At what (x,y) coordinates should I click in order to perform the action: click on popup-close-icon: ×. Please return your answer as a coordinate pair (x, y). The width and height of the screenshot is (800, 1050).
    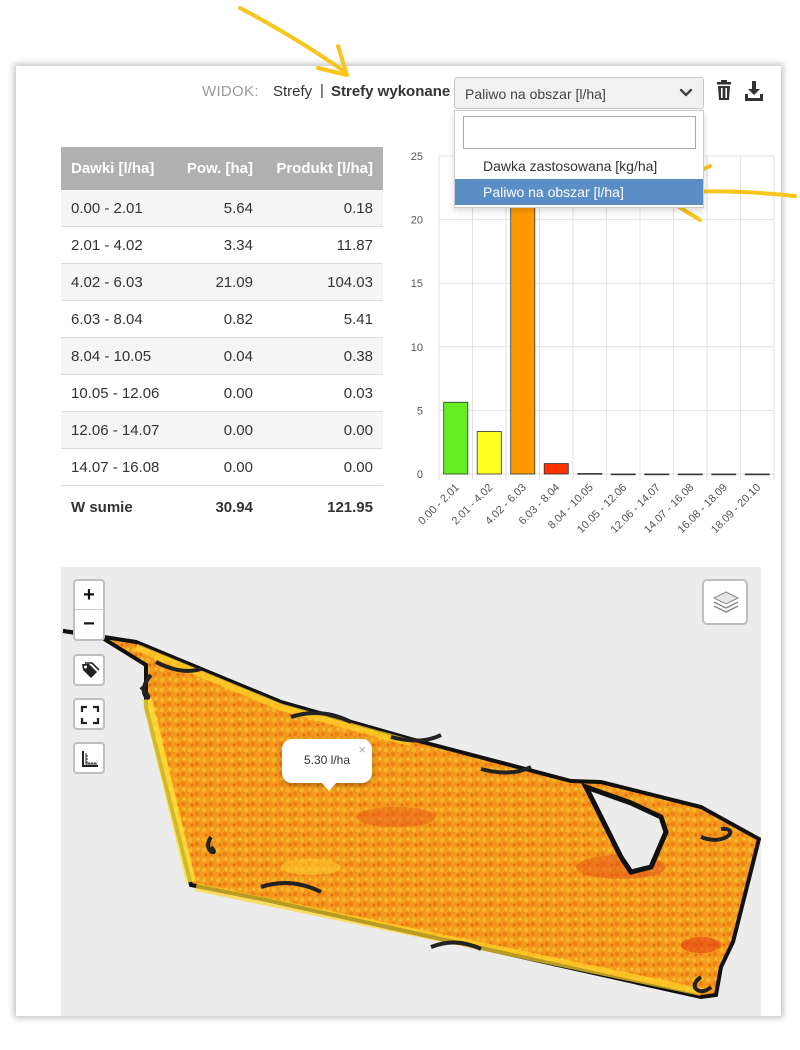
    Looking at the image, I should click on (362, 749).